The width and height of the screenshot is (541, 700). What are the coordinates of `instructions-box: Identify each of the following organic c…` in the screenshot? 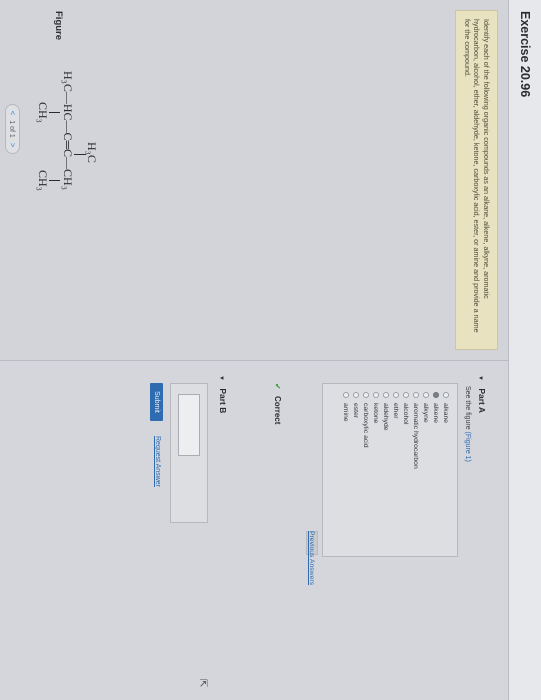 It's located at (476, 180).